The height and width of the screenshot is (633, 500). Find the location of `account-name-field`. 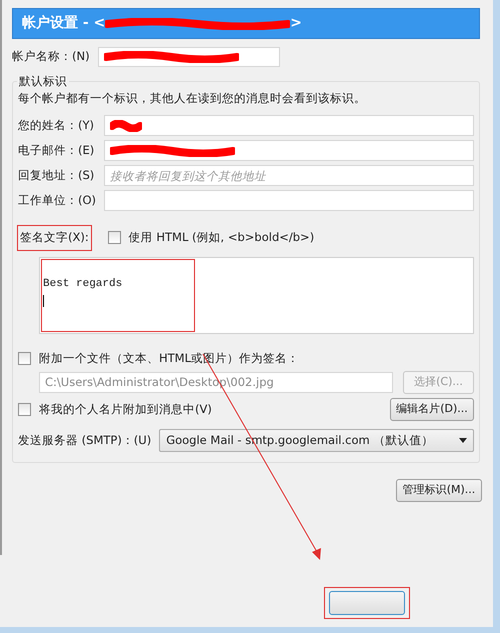

account-name-field is located at coordinates (189, 57).